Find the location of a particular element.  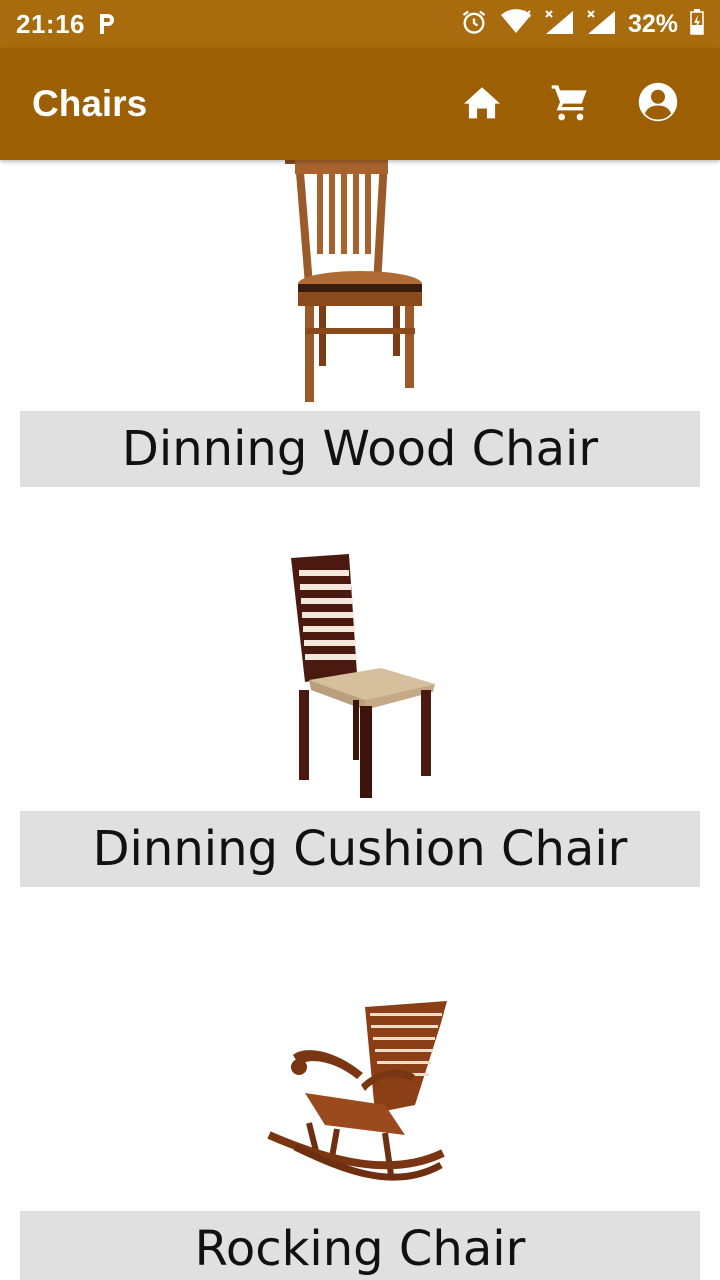

home-button is located at coordinates (482, 104).